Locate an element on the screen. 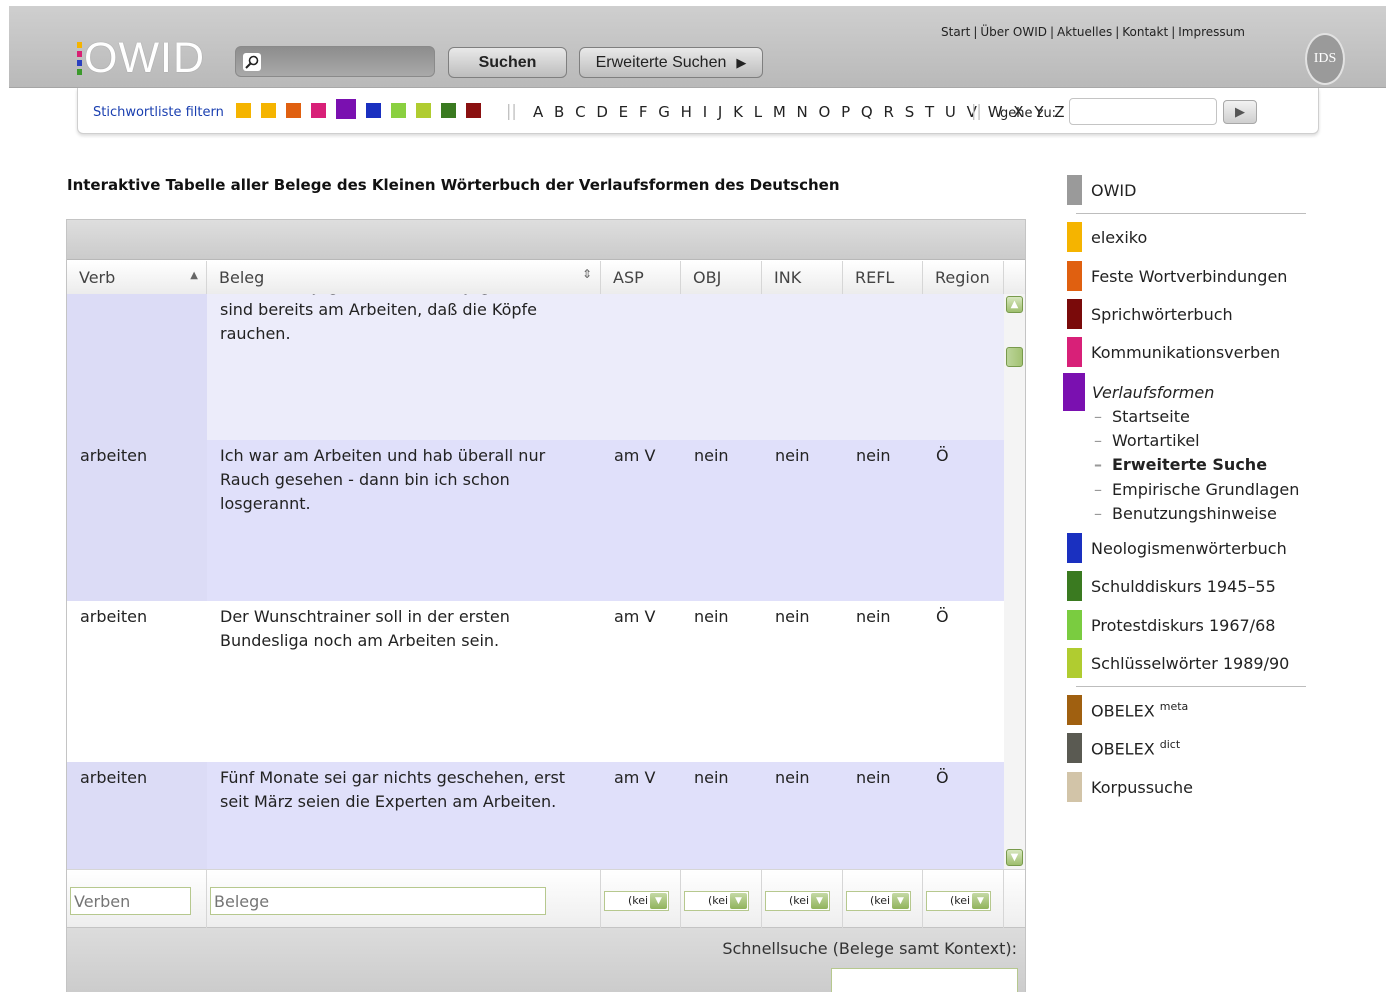 This screenshot has height=992, width=1386. search-field is located at coordinates (335, 61).